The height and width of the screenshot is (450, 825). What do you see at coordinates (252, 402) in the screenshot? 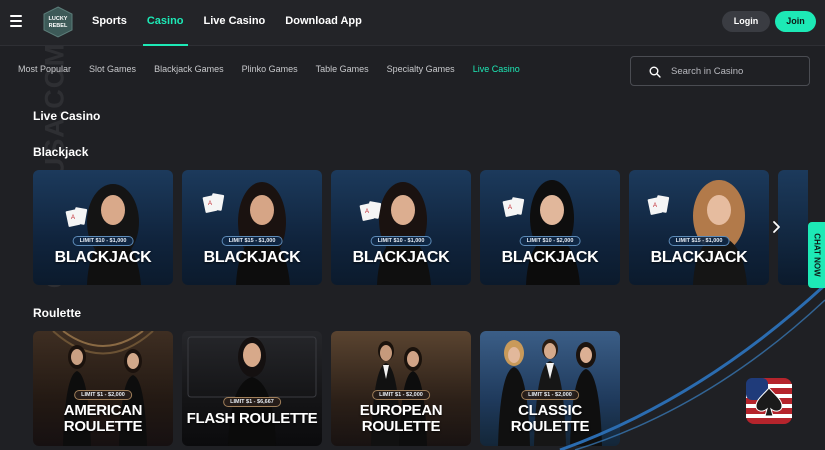
I see `limit-badge: LIMIT $1 - $6,667` at bounding box center [252, 402].